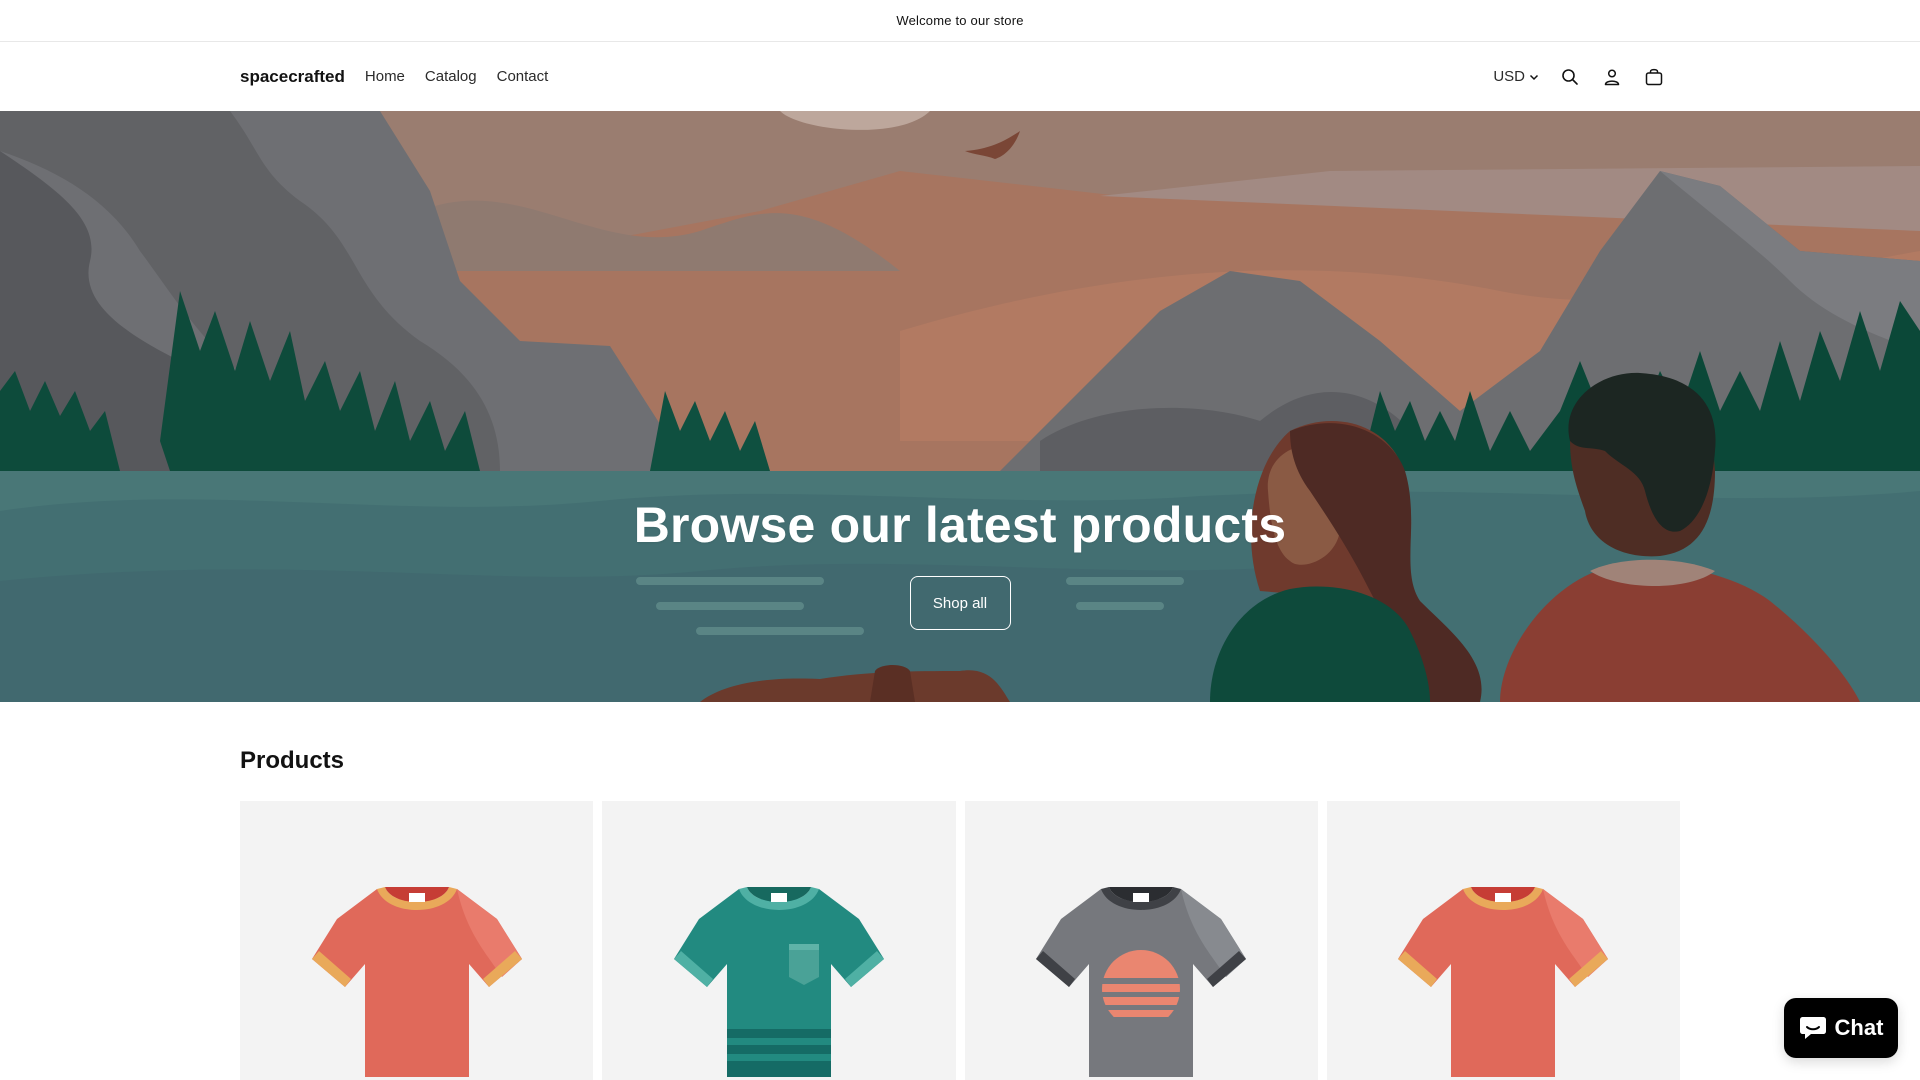 This screenshot has width=1920, height=1080. I want to click on main-nav: Home Catalog Contact, so click(456, 76).